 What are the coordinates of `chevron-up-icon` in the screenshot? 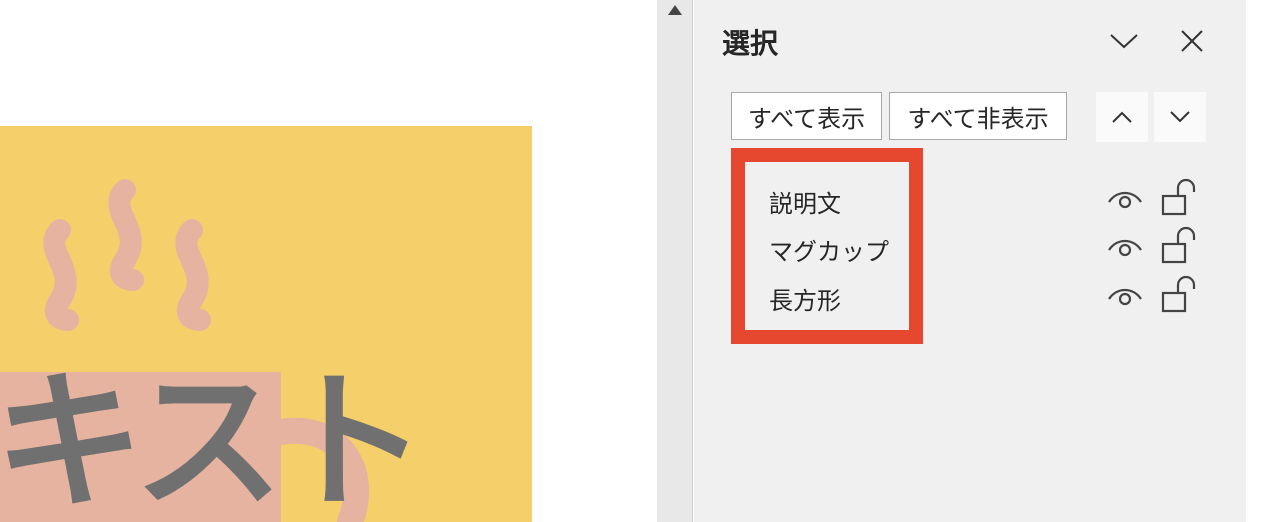 It's located at (1122, 117).